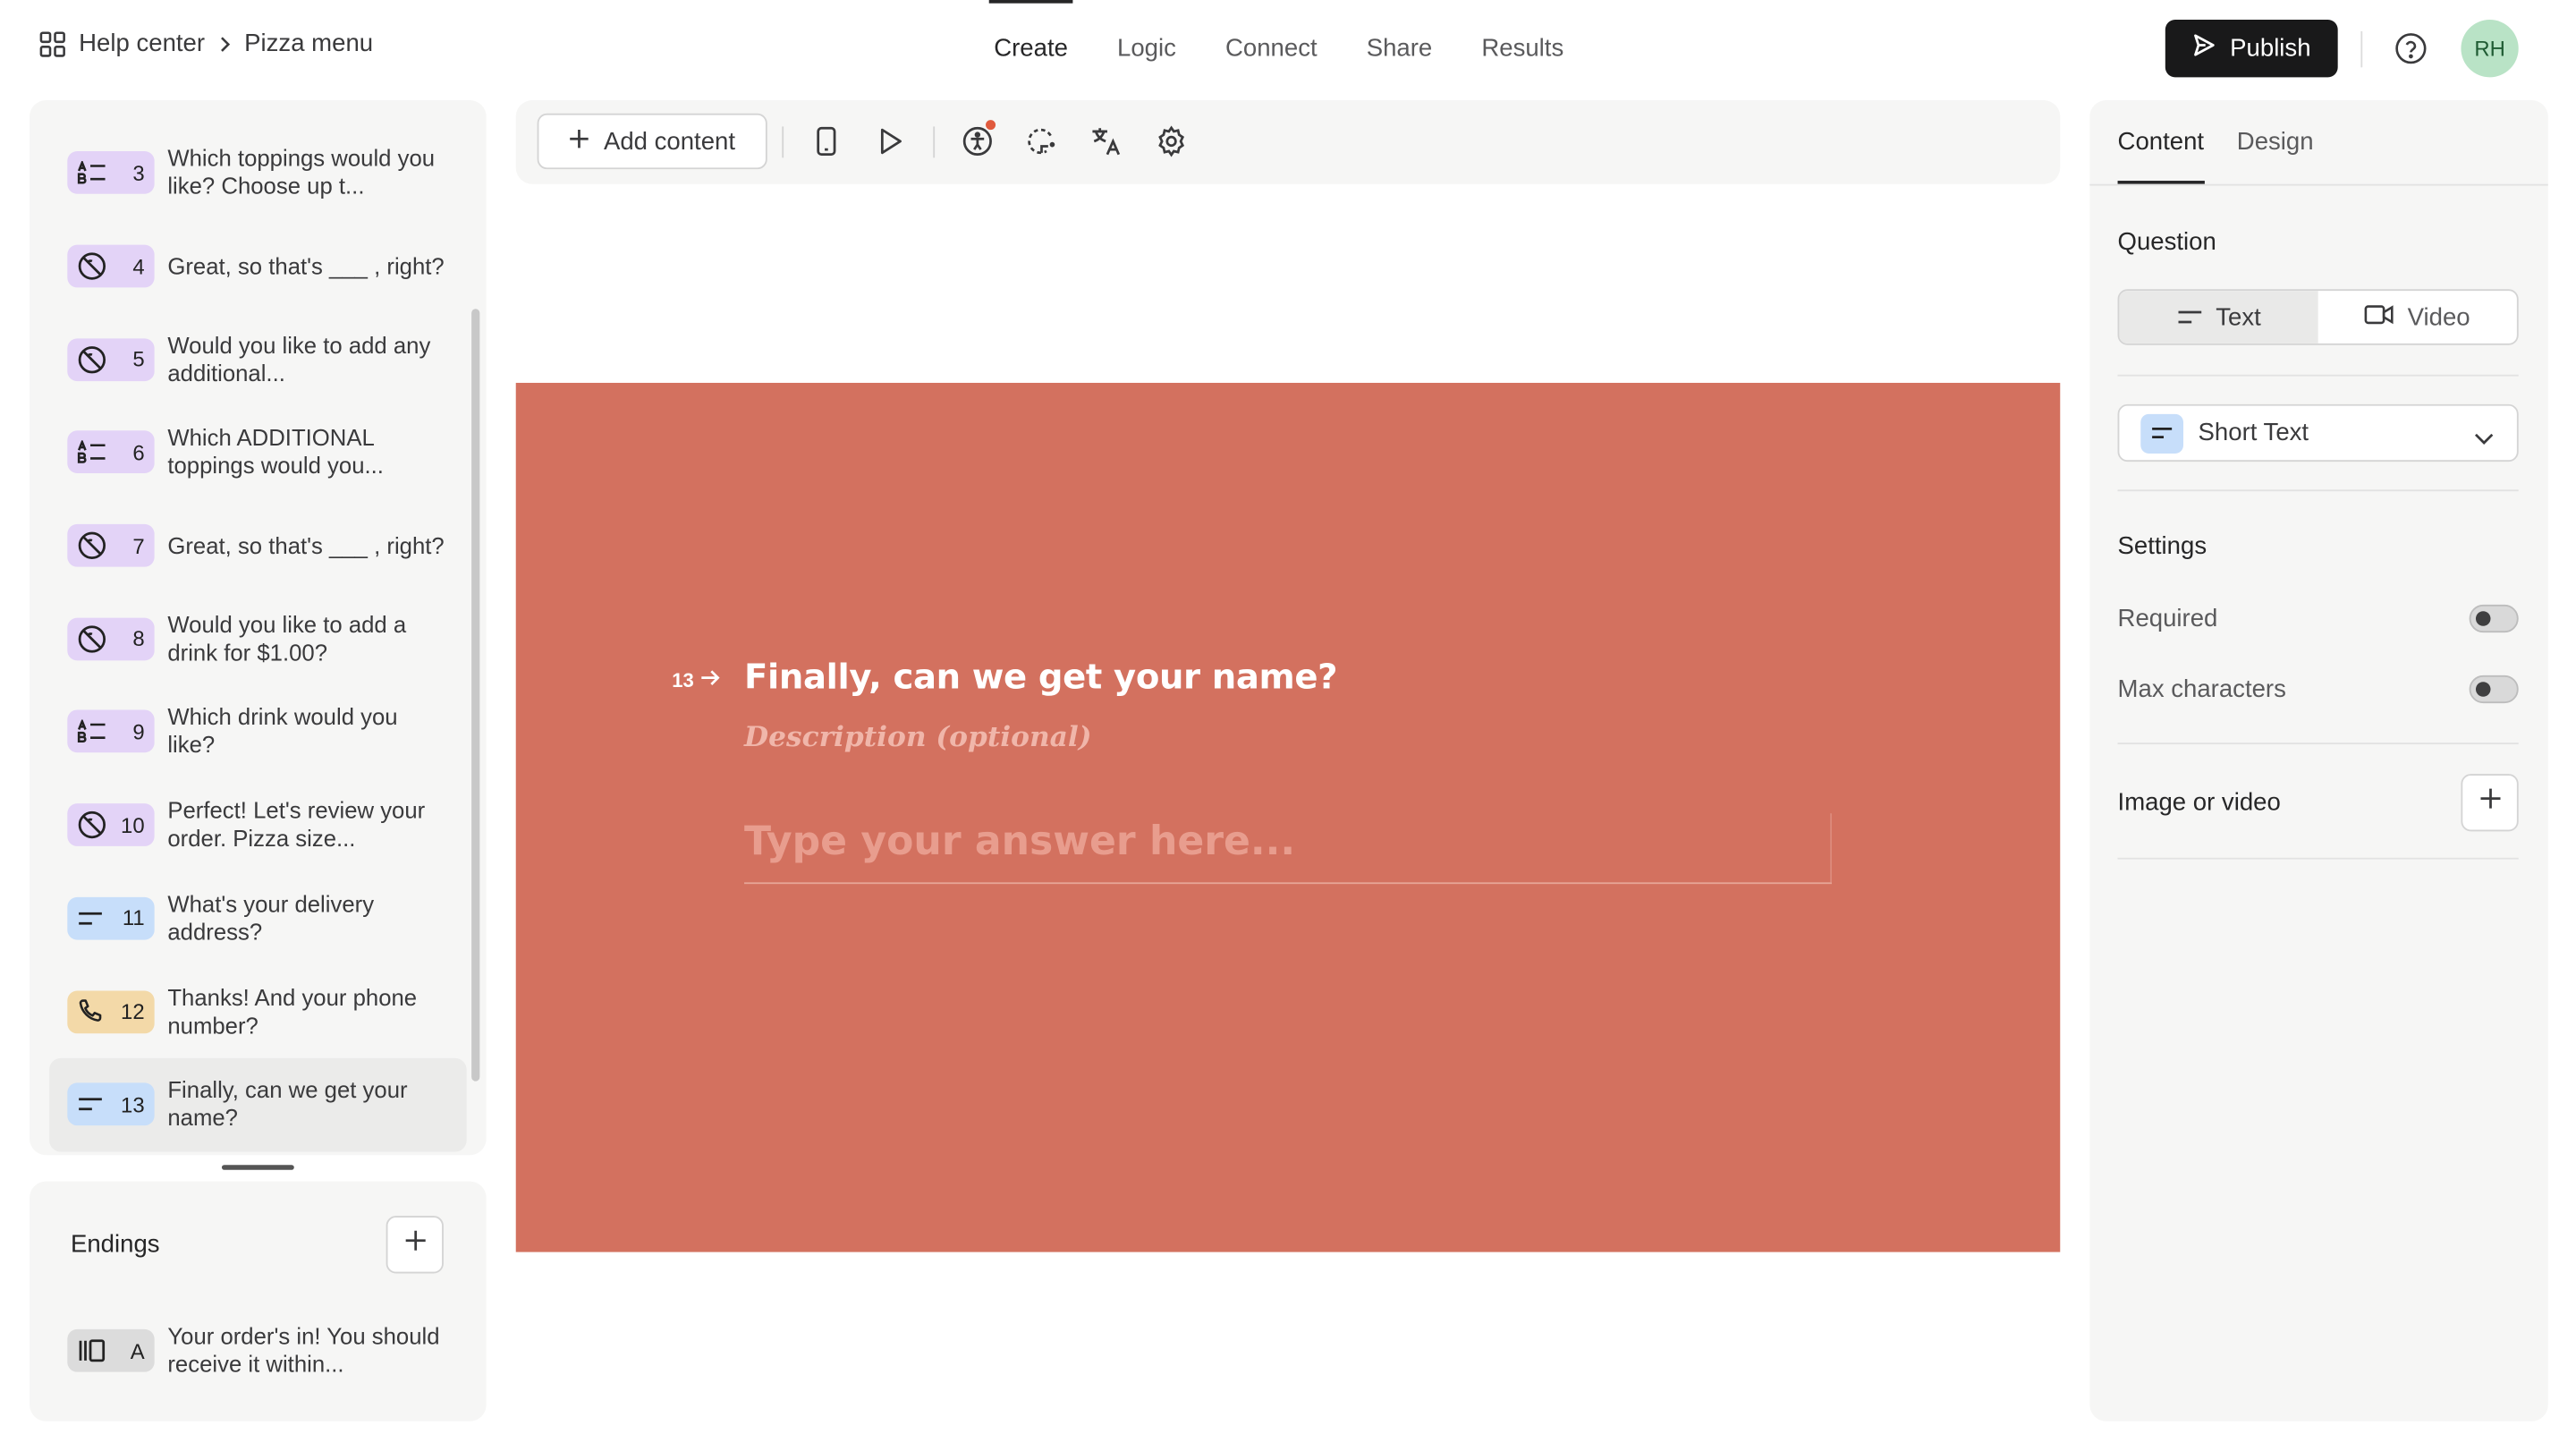  What do you see at coordinates (415, 1245) in the screenshot?
I see `add-ending-button` at bounding box center [415, 1245].